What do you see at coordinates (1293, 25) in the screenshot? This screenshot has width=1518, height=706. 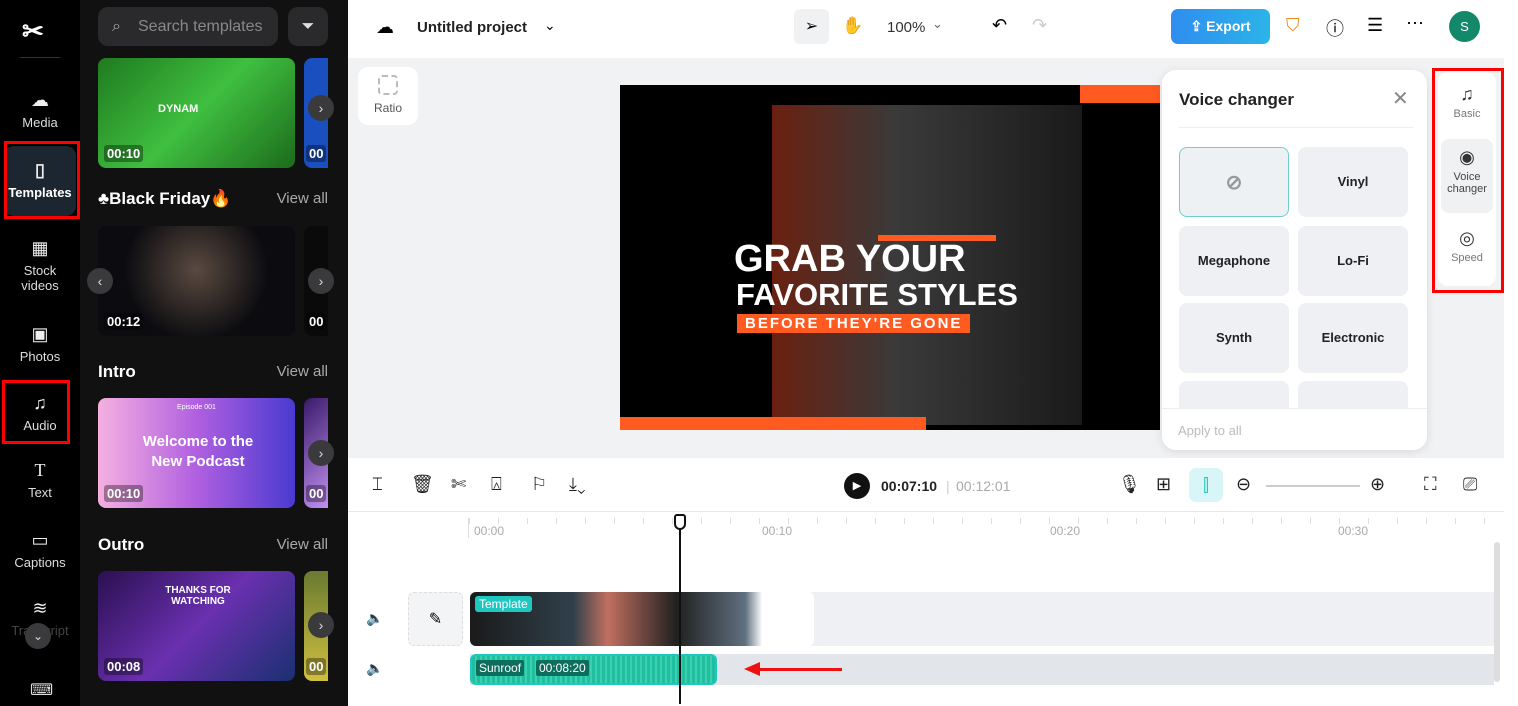 I see `shield-icon: ⛉` at bounding box center [1293, 25].